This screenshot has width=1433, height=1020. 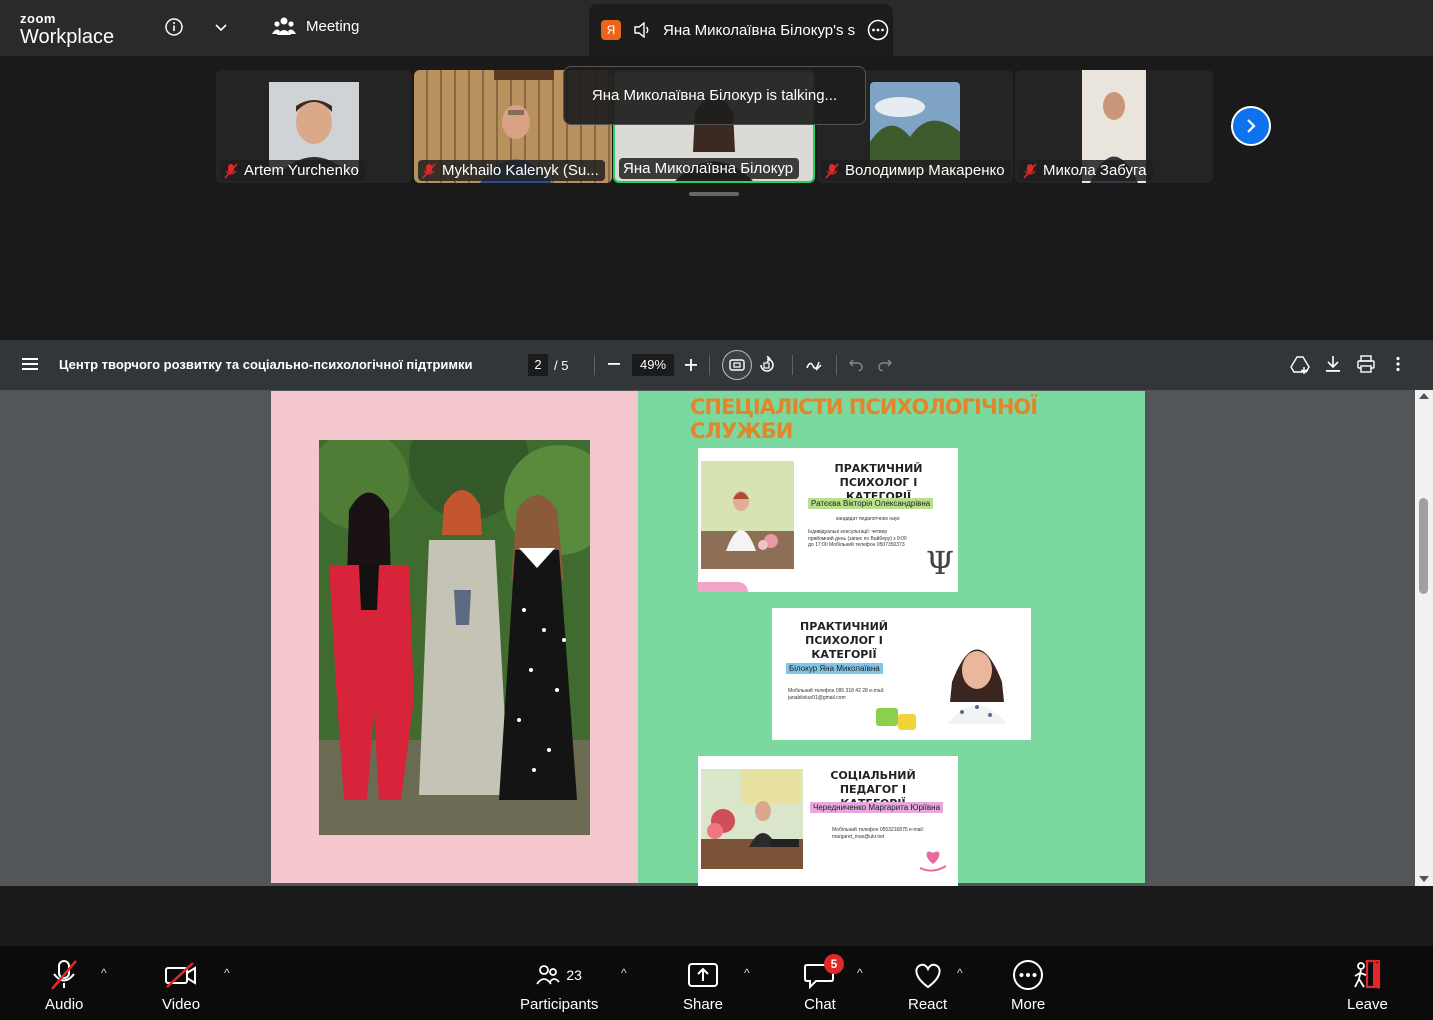 What do you see at coordinates (284, 26) in the screenshot?
I see `participants-group-icon` at bounding box center [284, 26].